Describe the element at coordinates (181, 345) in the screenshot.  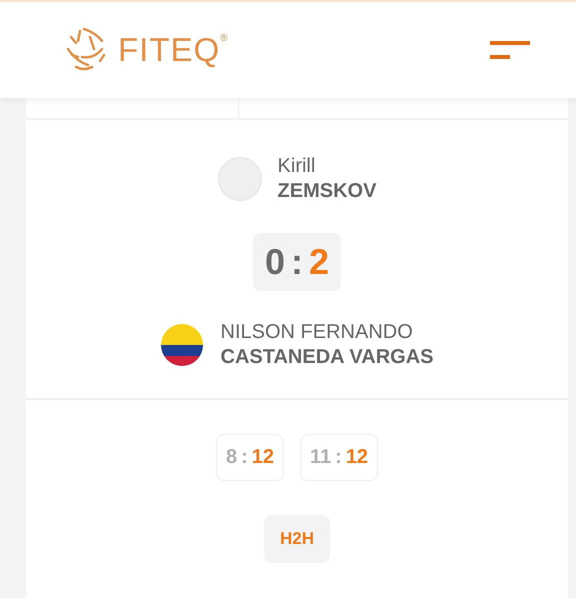
I see `flag-icon` at that location.